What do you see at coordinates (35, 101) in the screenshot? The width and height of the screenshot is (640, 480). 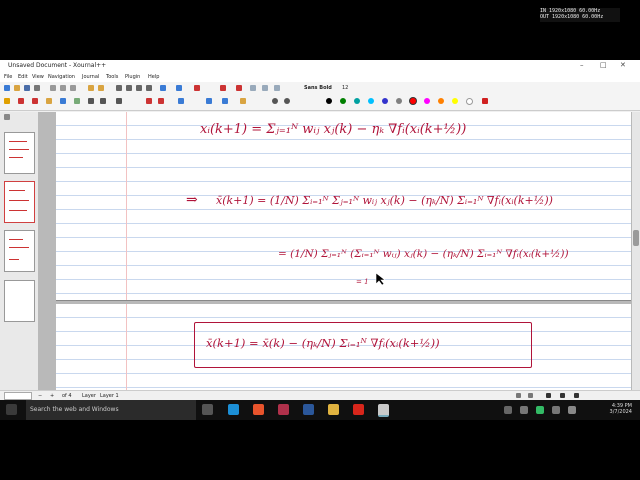 I see `highlighter-icon` at bounding box center [35, 101].